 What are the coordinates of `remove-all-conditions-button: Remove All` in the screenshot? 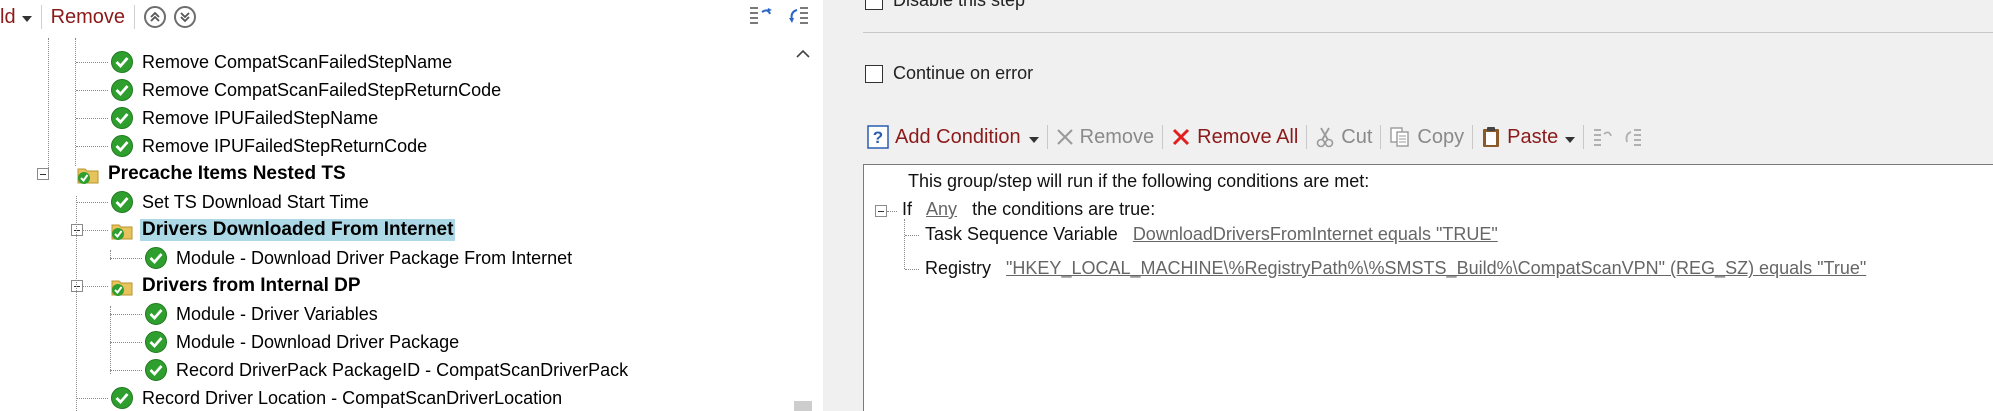 It's located at (1234, 137).